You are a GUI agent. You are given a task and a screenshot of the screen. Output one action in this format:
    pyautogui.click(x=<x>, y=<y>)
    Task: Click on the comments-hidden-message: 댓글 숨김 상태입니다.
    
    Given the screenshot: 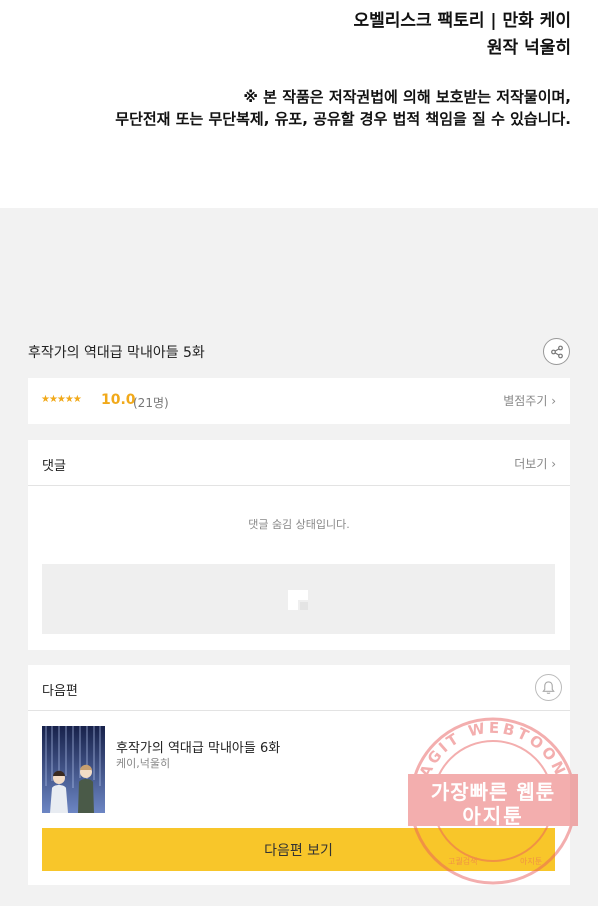 What is the action you would take?
    pyautogui.click(x=299, y=524)
    